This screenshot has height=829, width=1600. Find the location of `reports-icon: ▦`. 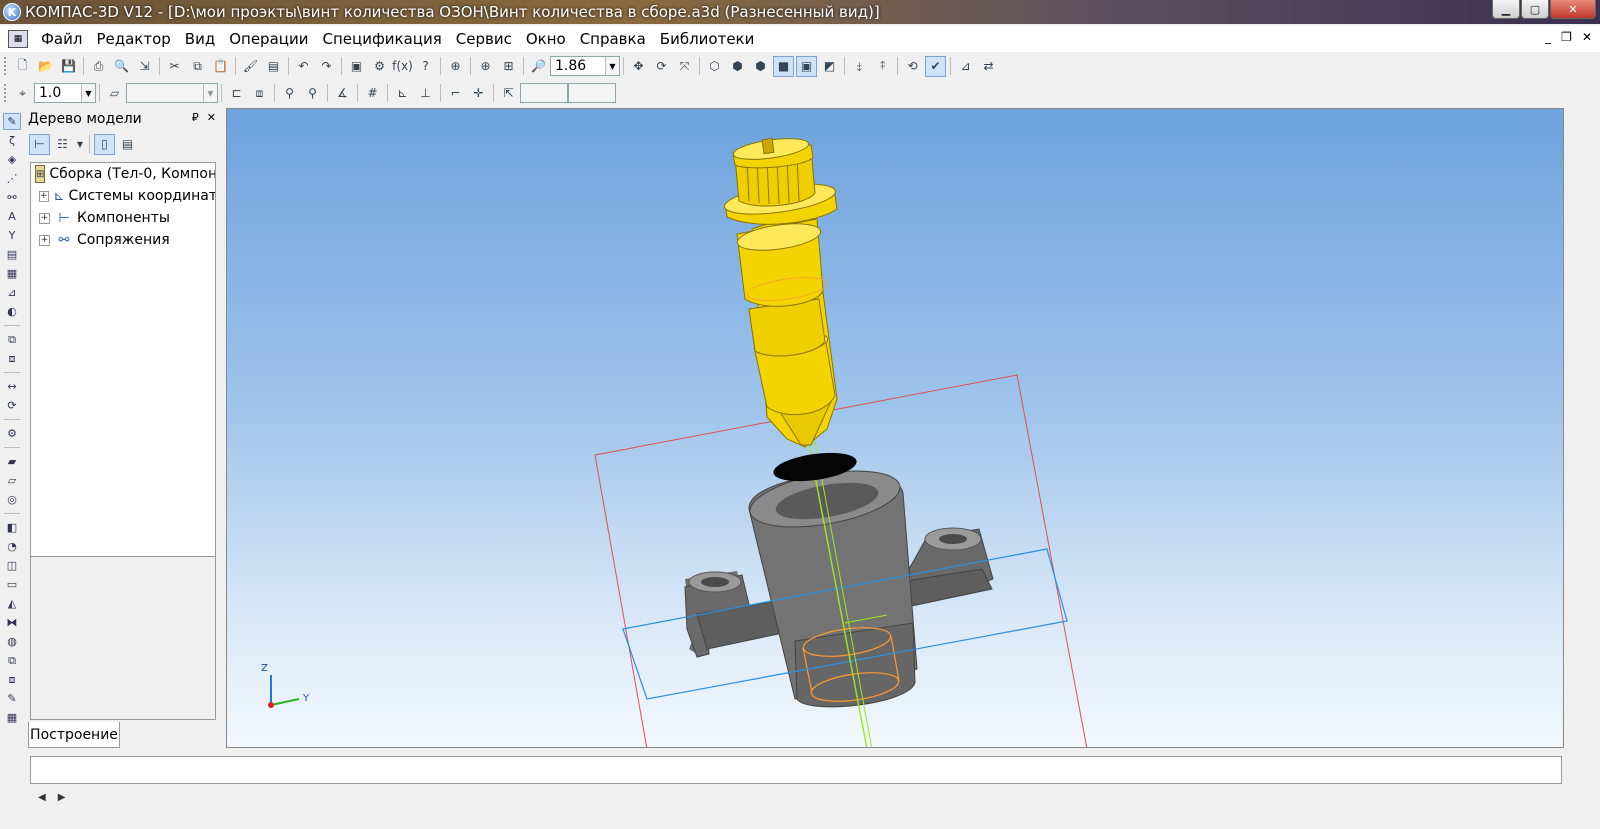

reports-icon: ▦ is located at coordinates (12, 273).